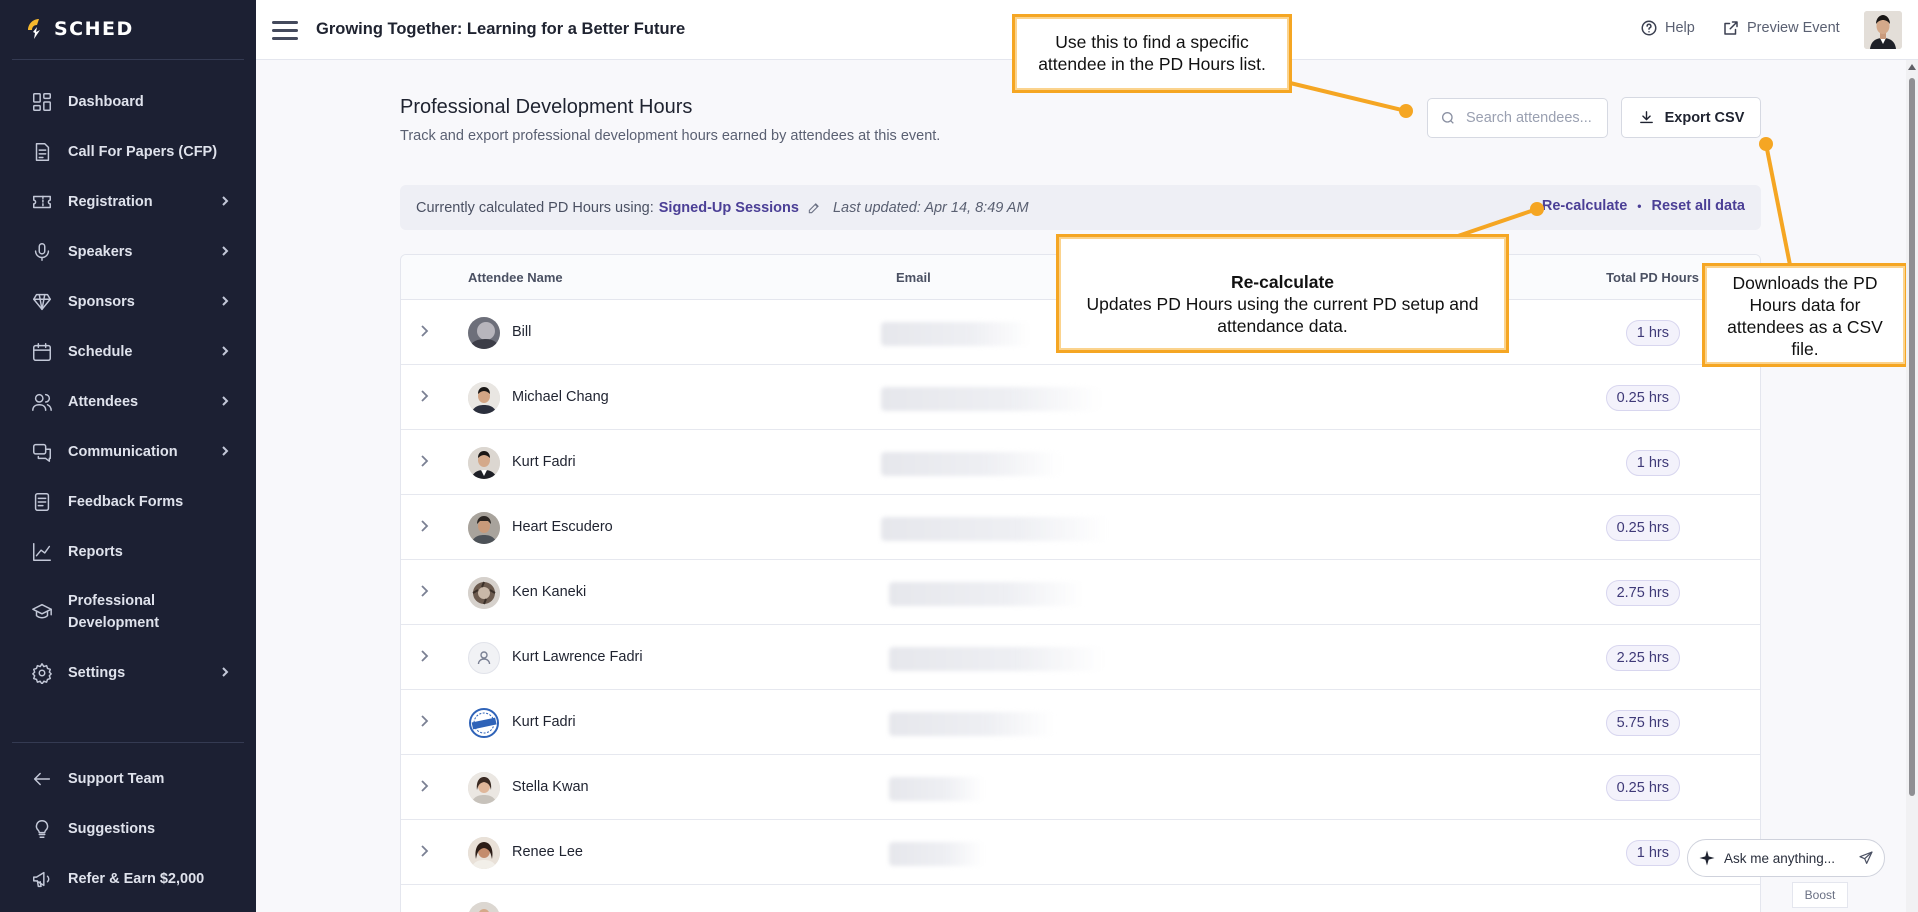 The image size is (1918, 912). What do you see at coordinates (1912, 67) in the screenshot?
I see `scroll-up-arrow-icon` at bounding box center [1912, 67].